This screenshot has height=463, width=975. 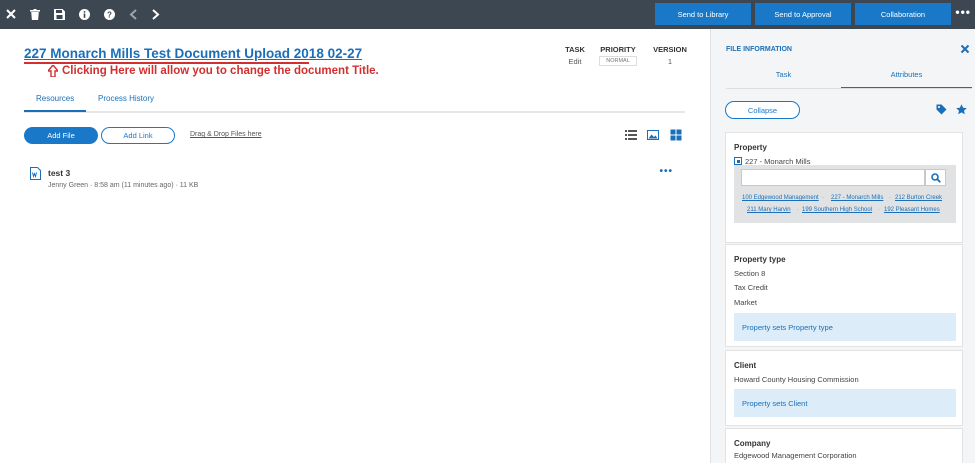 I want to click on star-icon, so click(x=961, y=109).